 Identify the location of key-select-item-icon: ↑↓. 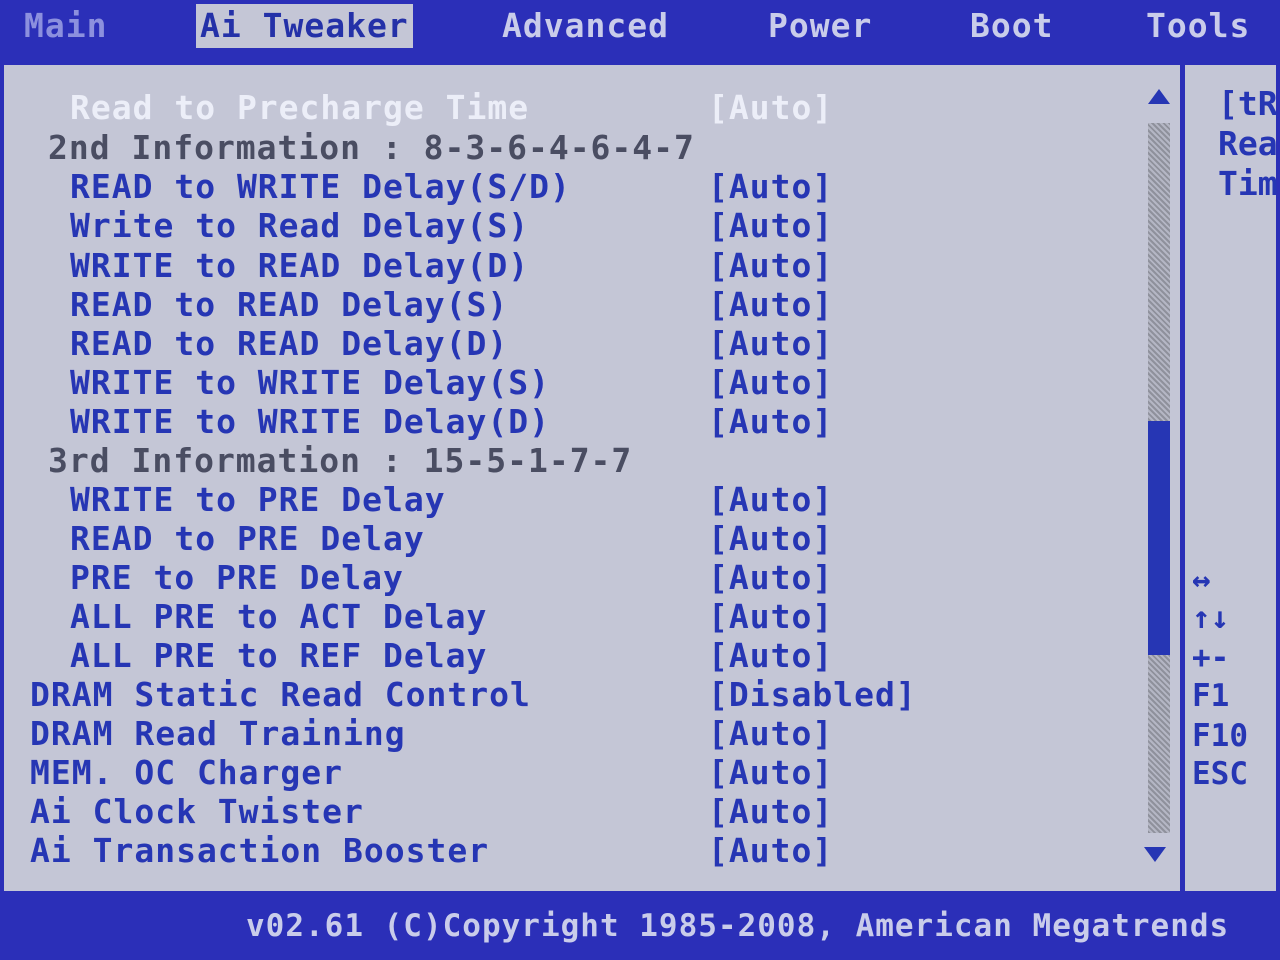
(1211, 618).